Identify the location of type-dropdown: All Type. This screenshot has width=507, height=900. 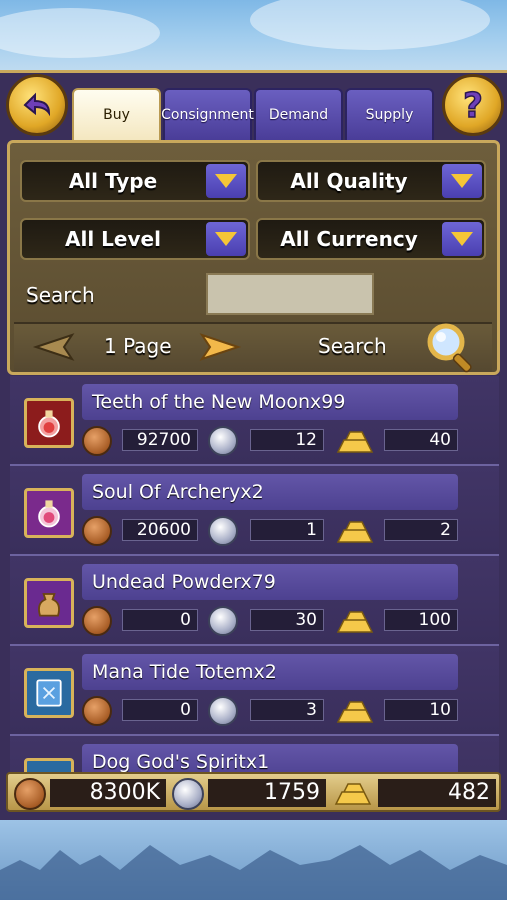
(135, 181).